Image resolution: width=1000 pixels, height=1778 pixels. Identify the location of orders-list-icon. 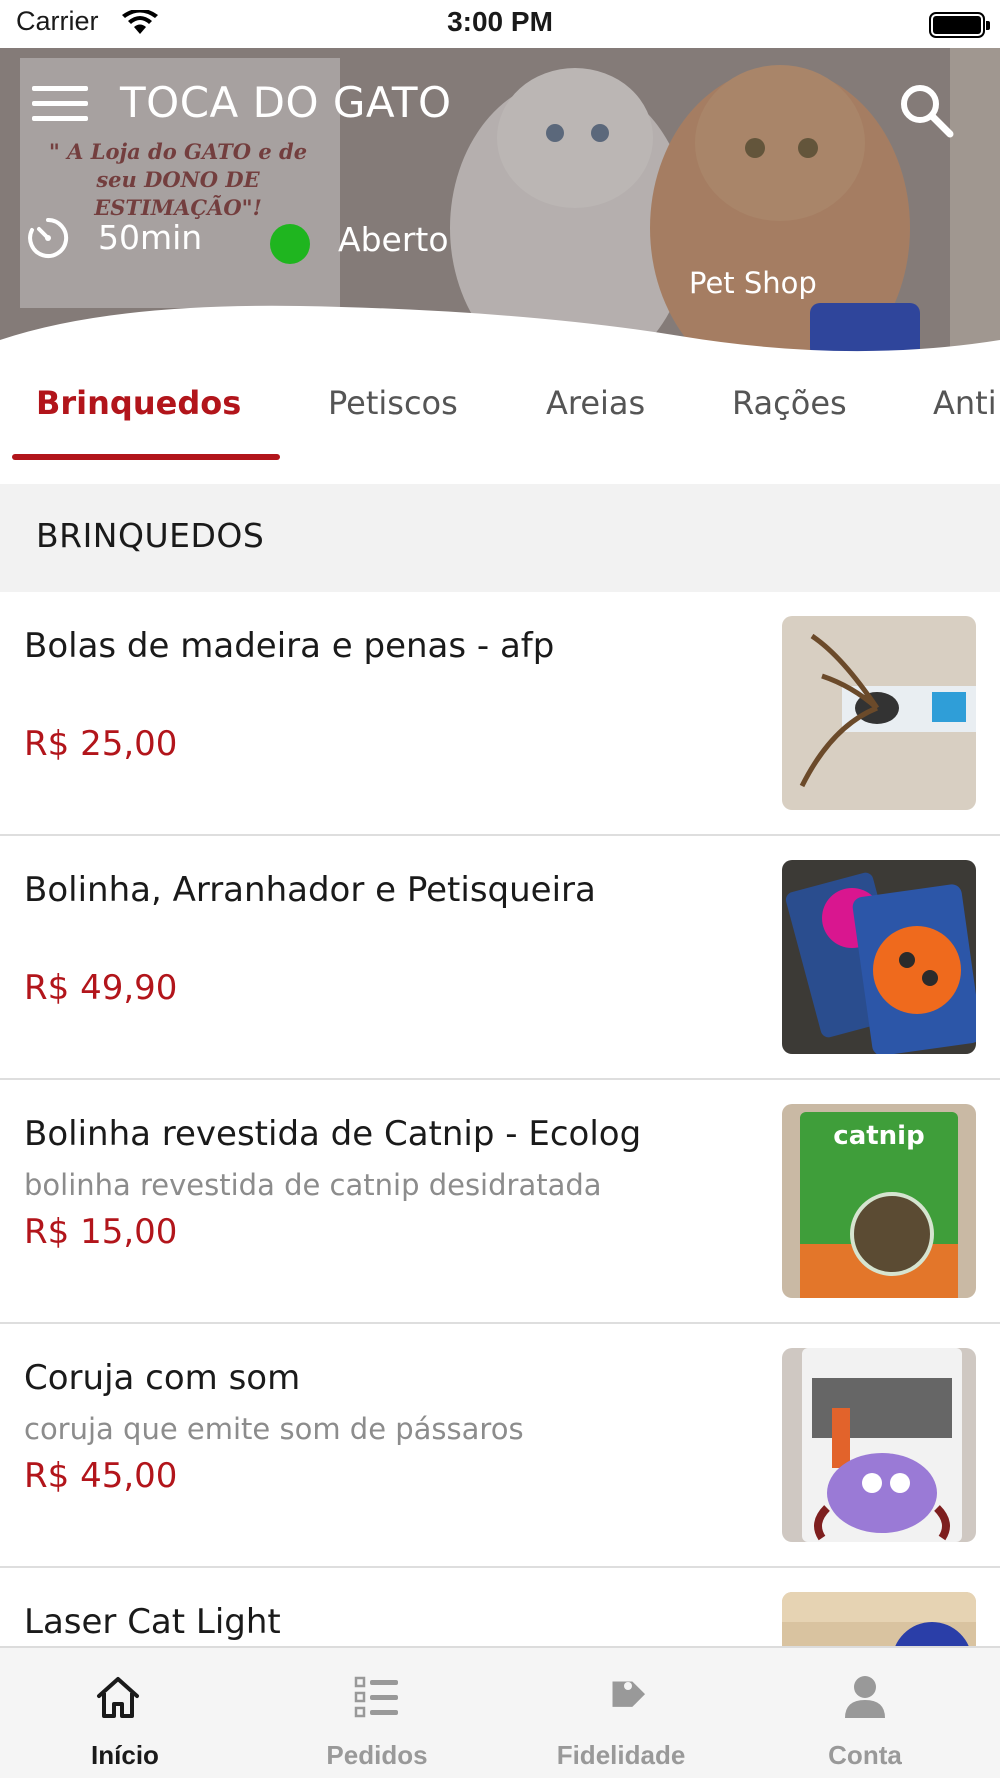
(376, 1697).